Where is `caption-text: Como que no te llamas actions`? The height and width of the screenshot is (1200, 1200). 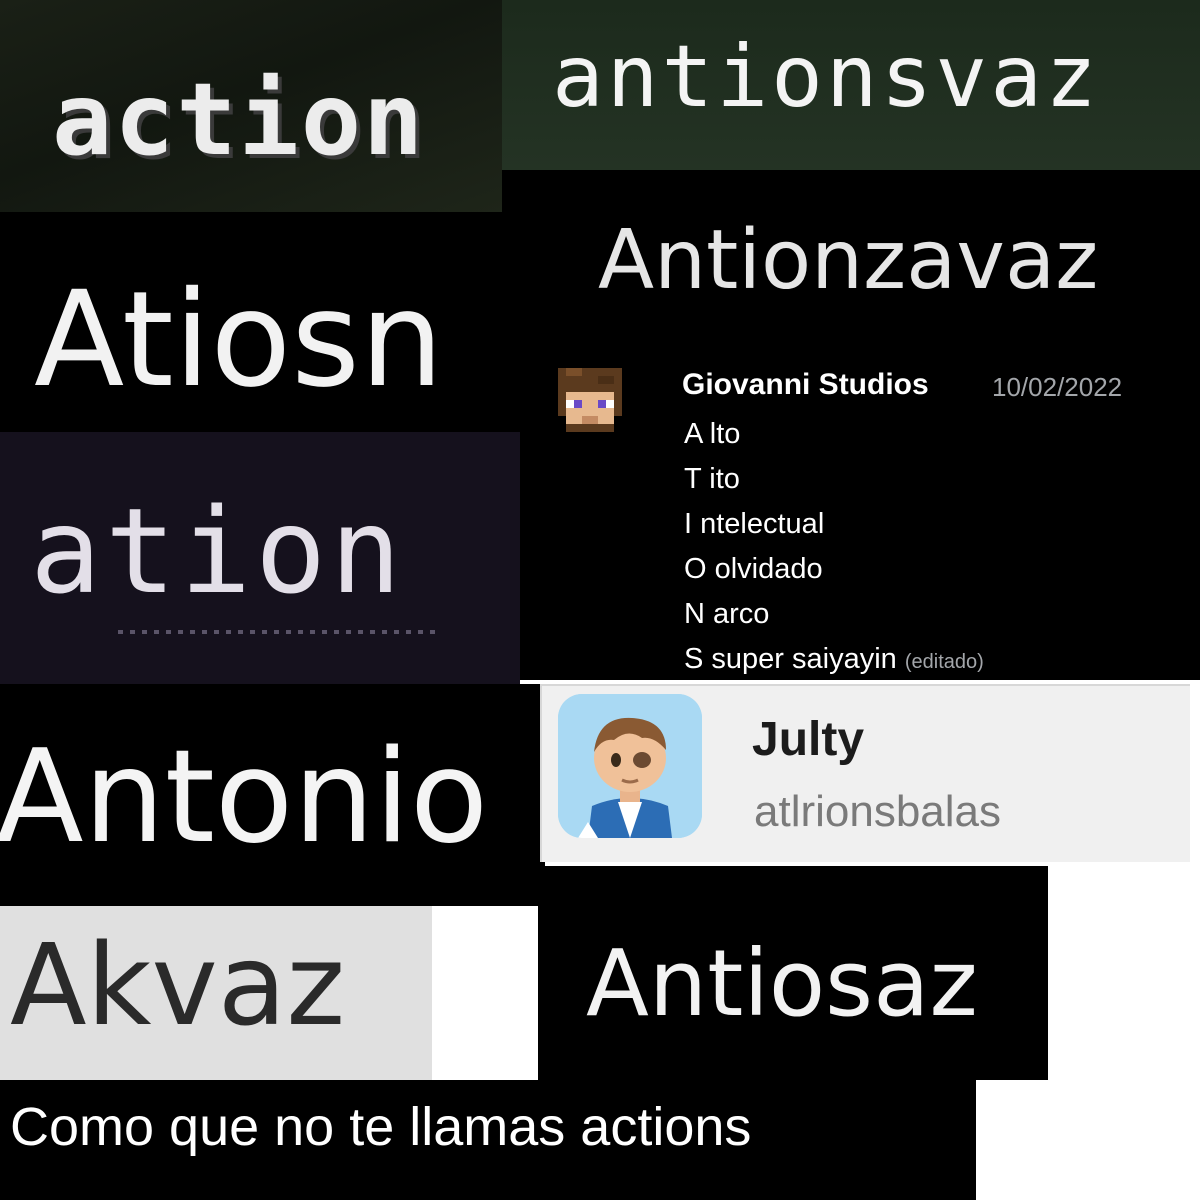
caption-text: Como que no te llamas actions is located at coordinates (381, 1127).